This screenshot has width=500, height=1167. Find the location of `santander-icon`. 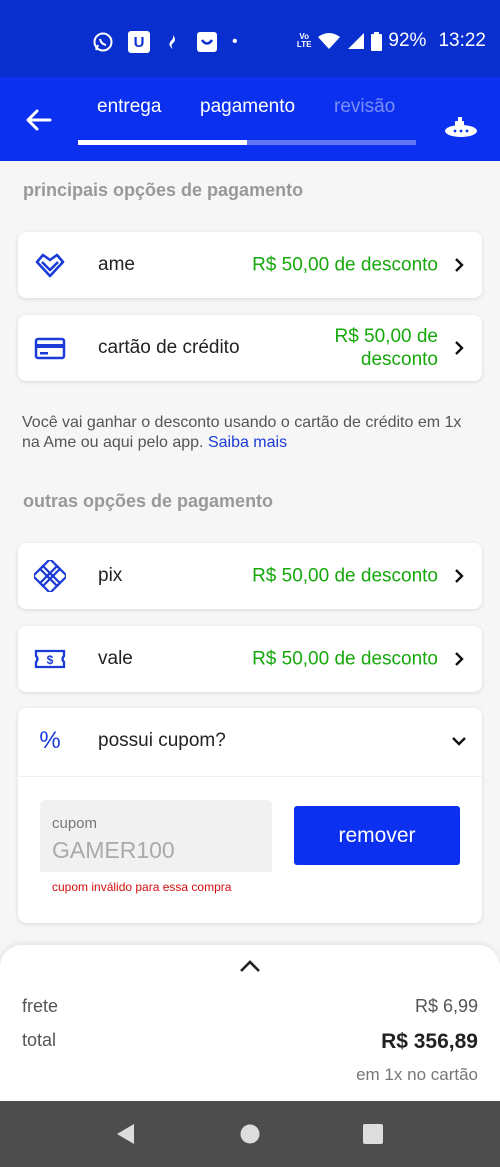

santander-icon is located at coordinates (172, 42).